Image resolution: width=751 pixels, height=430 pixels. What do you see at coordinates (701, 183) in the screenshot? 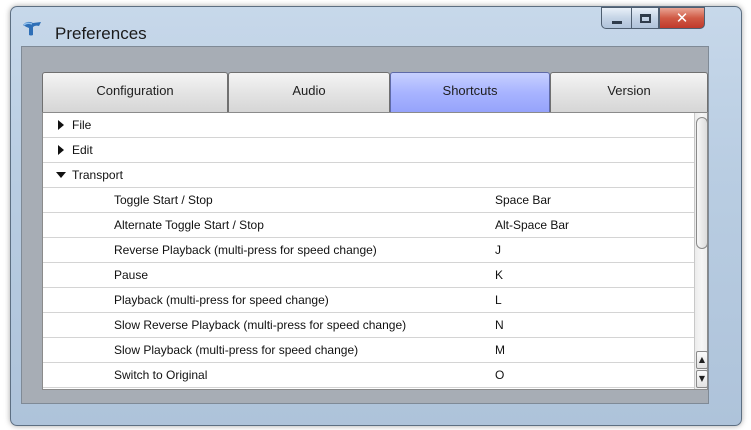
I see `scrollbar-thumb` at bounding box center [701, 183].